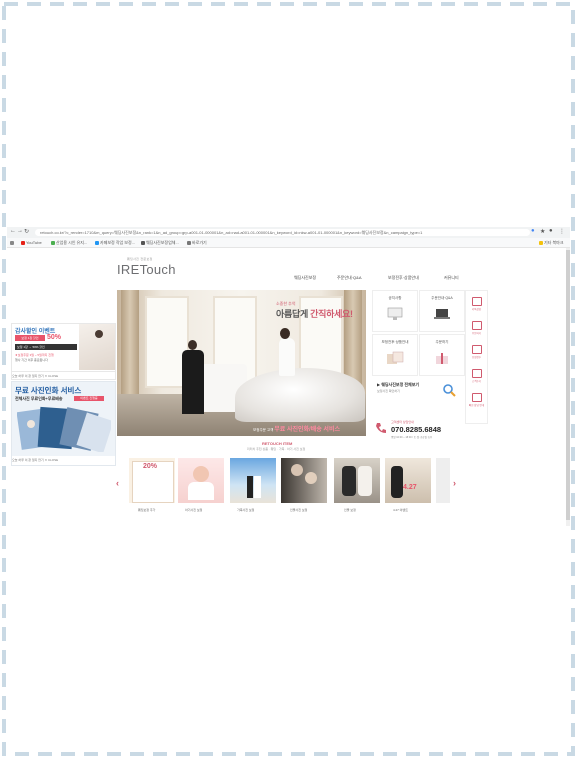 This screenshot has height=758, width=577. Describe the element at coordinates (305, 278) in the screenshot. I see `nav-retouch: 웨딩사진보정` at that location.